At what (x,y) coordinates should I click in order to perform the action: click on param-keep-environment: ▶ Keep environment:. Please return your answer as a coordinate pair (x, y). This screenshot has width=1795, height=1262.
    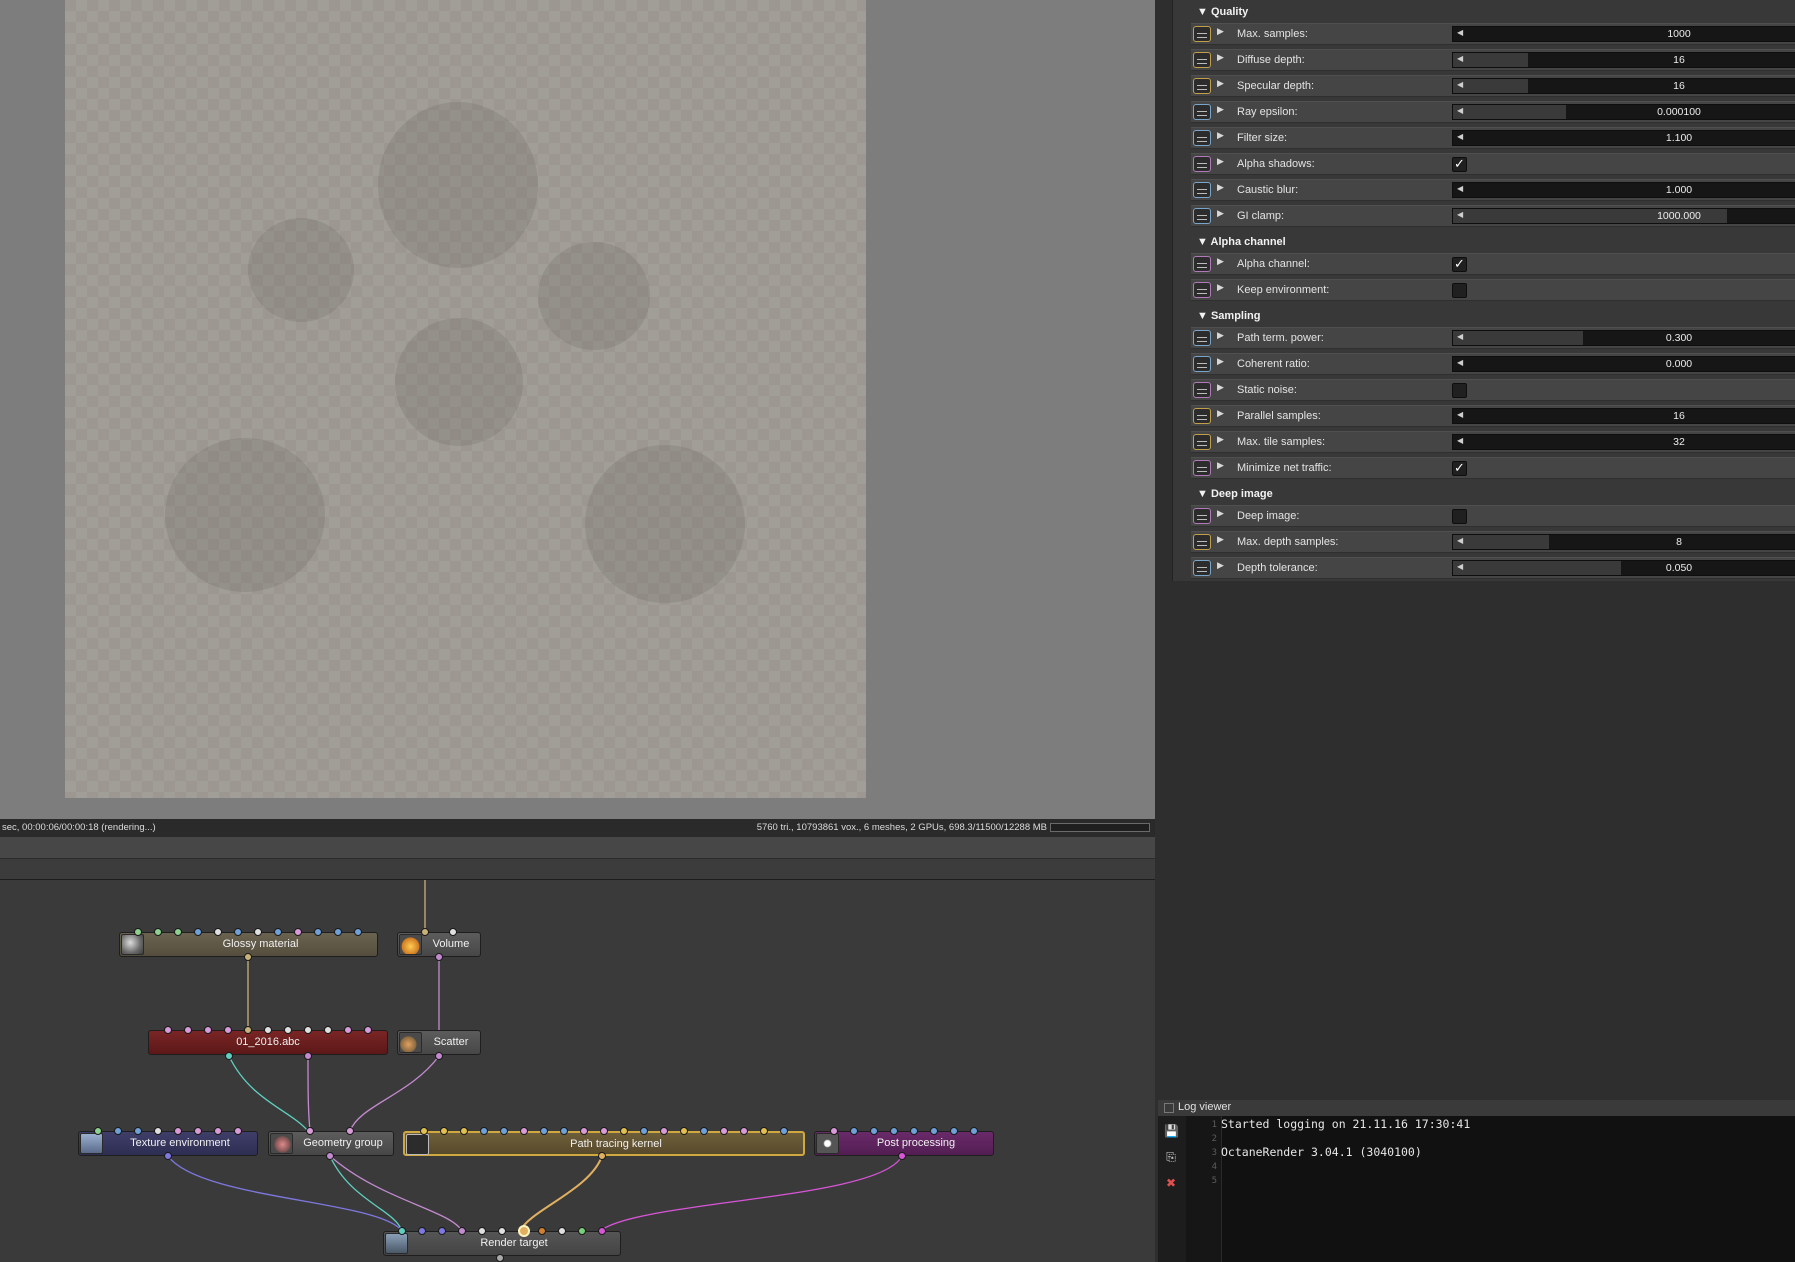
    Looking at the image, I should click on (1493, 290).